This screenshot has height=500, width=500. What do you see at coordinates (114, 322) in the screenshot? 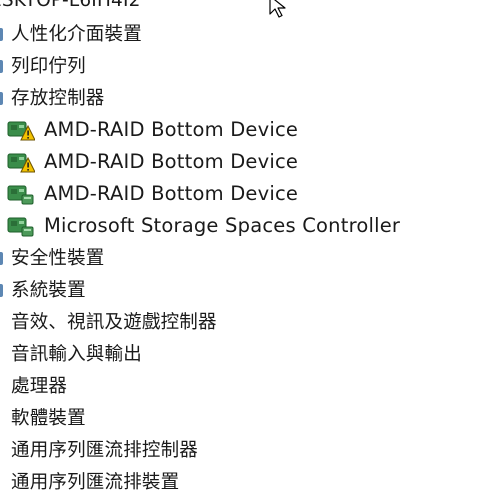
I see `tree-item-label: 音效、視訊及遊戲控制器` at bounding box center [114, 322].